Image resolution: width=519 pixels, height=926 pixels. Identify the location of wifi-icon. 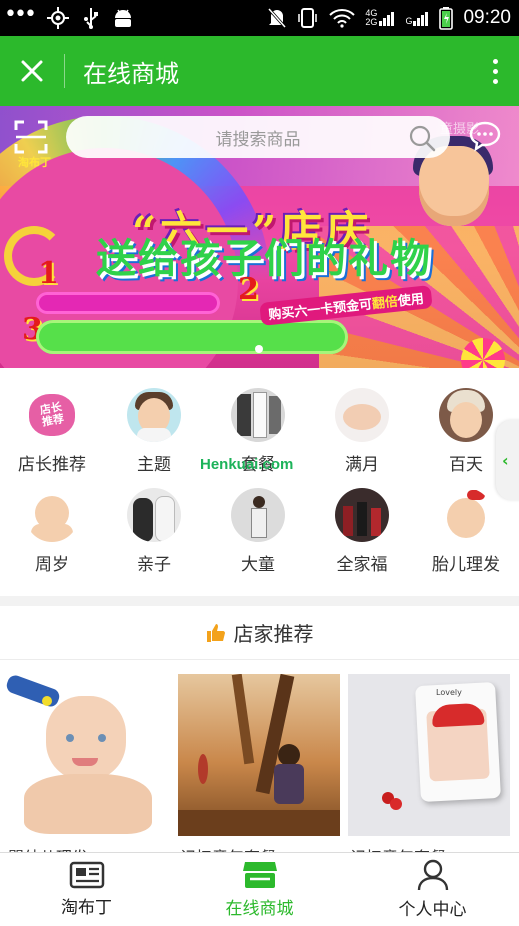
(342, 18).